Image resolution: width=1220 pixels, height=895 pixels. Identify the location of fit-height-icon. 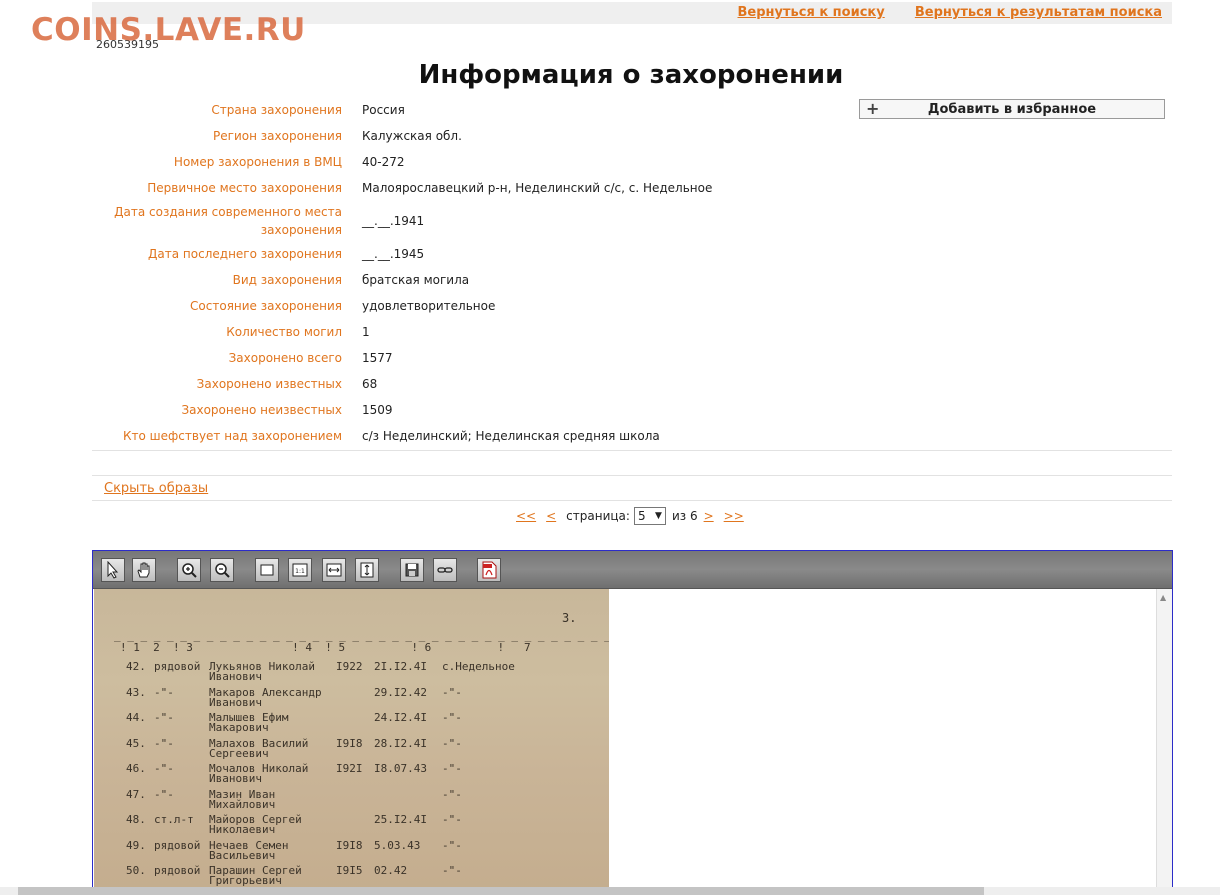
(367, 570).